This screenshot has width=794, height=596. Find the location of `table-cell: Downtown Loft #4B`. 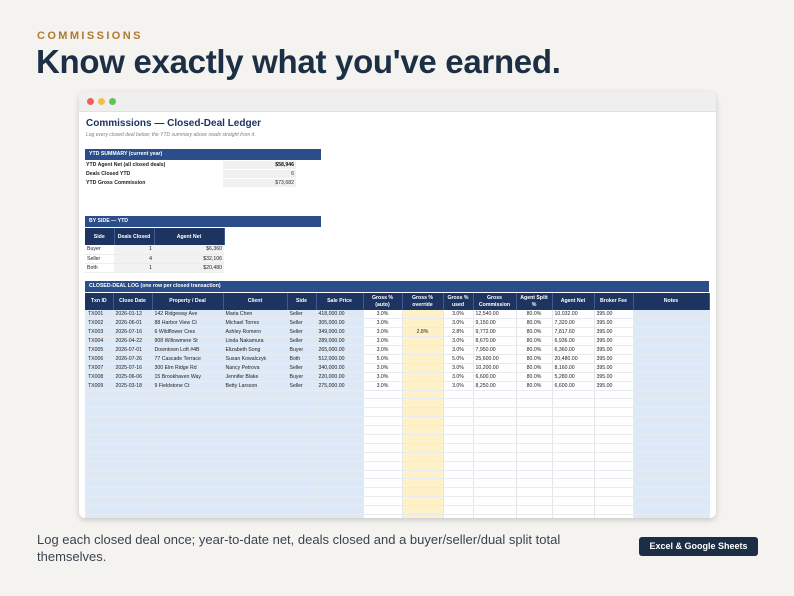

table-cell: Downtown Loft #4B is located at coordinates (188, 350).